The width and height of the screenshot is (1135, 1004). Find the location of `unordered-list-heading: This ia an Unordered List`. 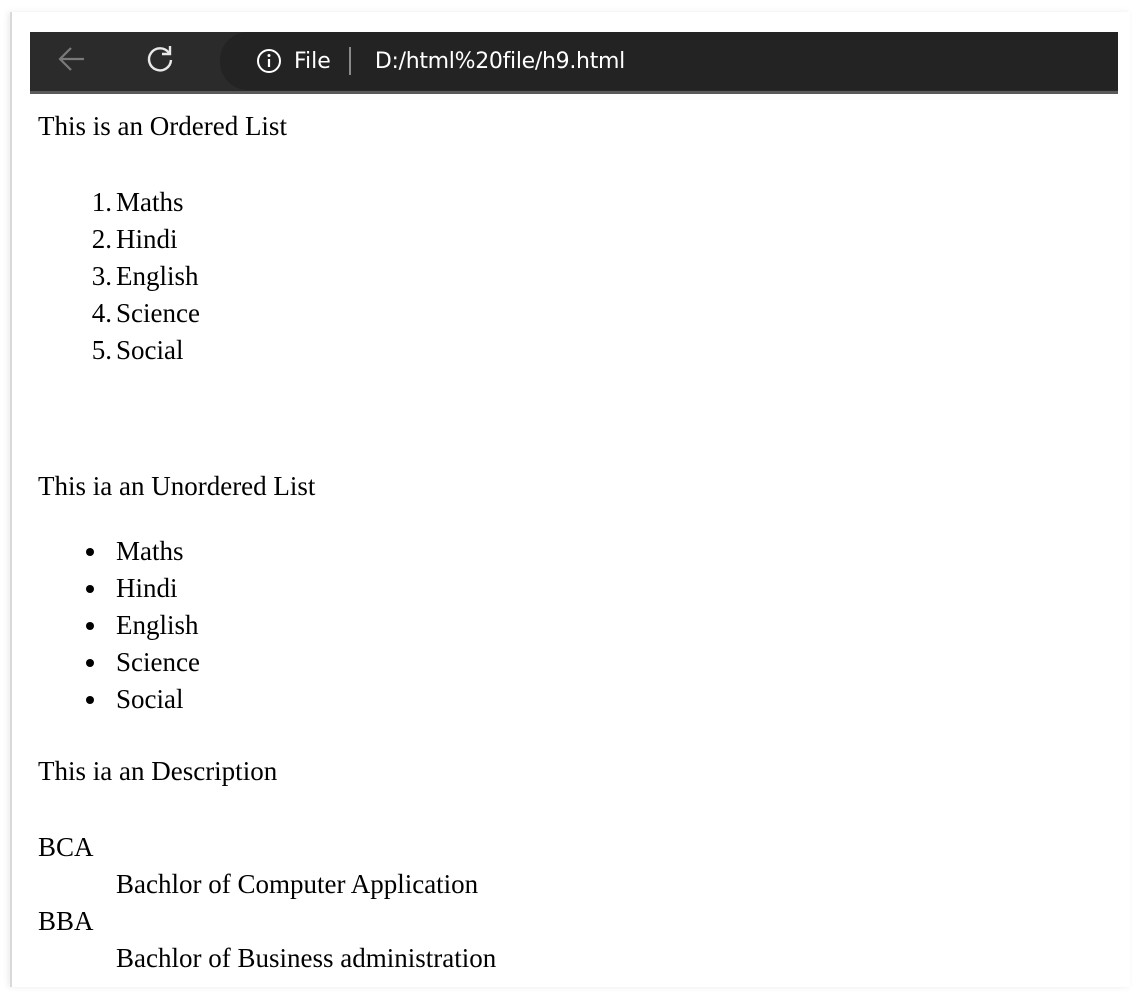

unordered-list-heading: This ia an Unordered List is located at coordinates (177, 486).